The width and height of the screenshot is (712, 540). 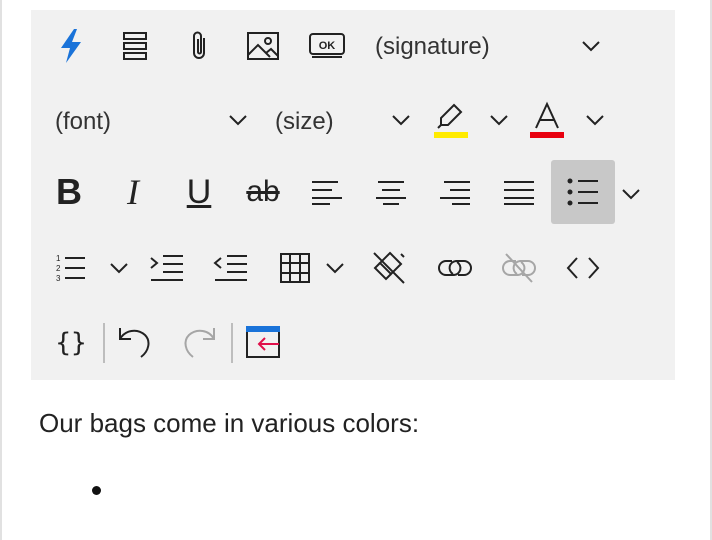 What do you see at coordinates (58, 278) in the screenshot?
I see `svg-text: 3` at bounding box center [58, 278].